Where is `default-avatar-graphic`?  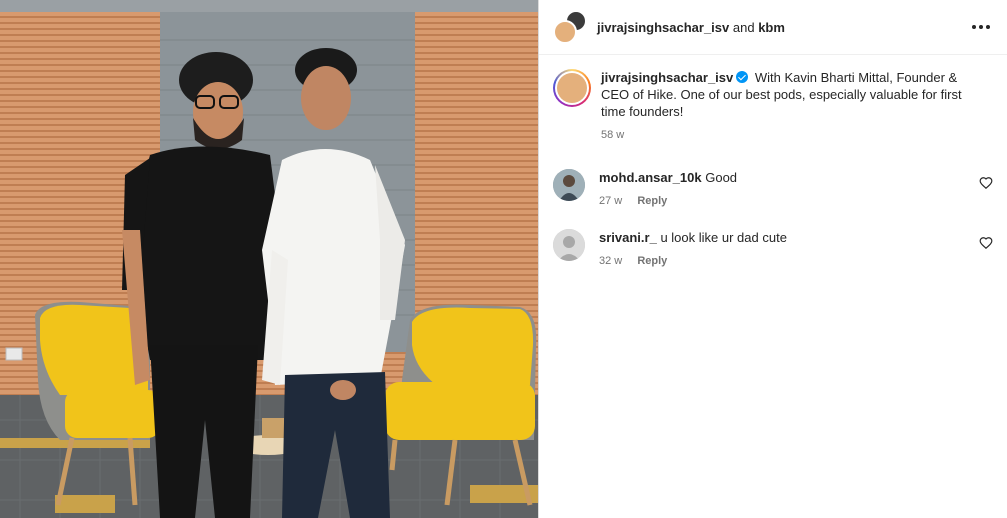
default-avatar-graphic is located at coordinates (569, 245).